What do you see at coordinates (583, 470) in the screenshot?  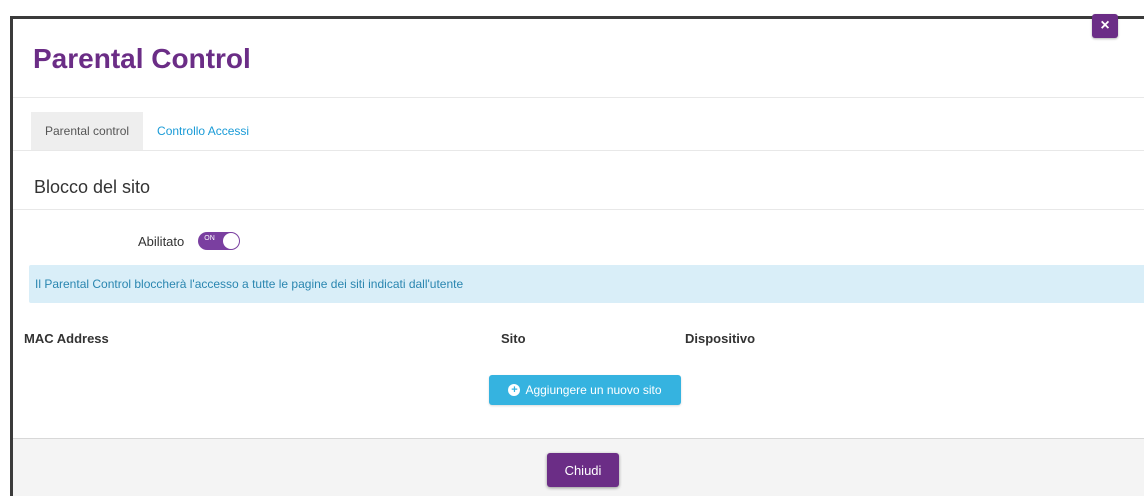 I see `close-modal-button: Chiudi` at bounding box center [583, 470].